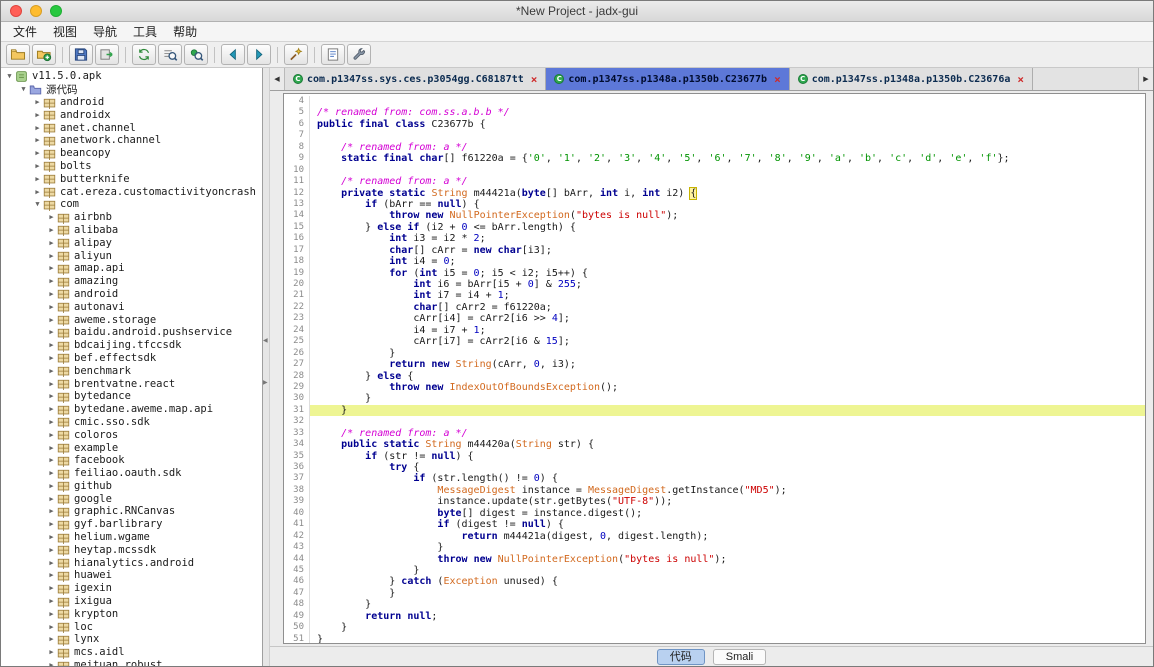  Describe the element at coordinates (714, 319) in the screenshot. I see `code-line: 23 cArr[i4] = cArr2[i6 >> 4];` at that location.